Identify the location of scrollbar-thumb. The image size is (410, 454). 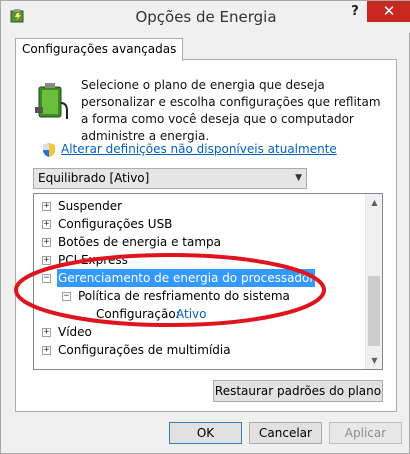
(374, 311).